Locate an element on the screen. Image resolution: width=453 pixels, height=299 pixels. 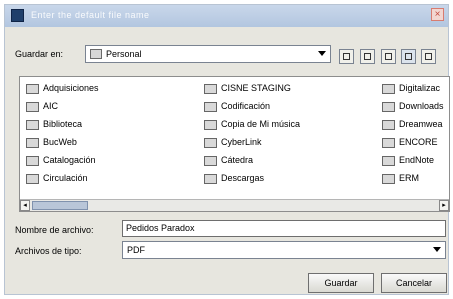
details-view-icon is located at coordinates (428, 56).